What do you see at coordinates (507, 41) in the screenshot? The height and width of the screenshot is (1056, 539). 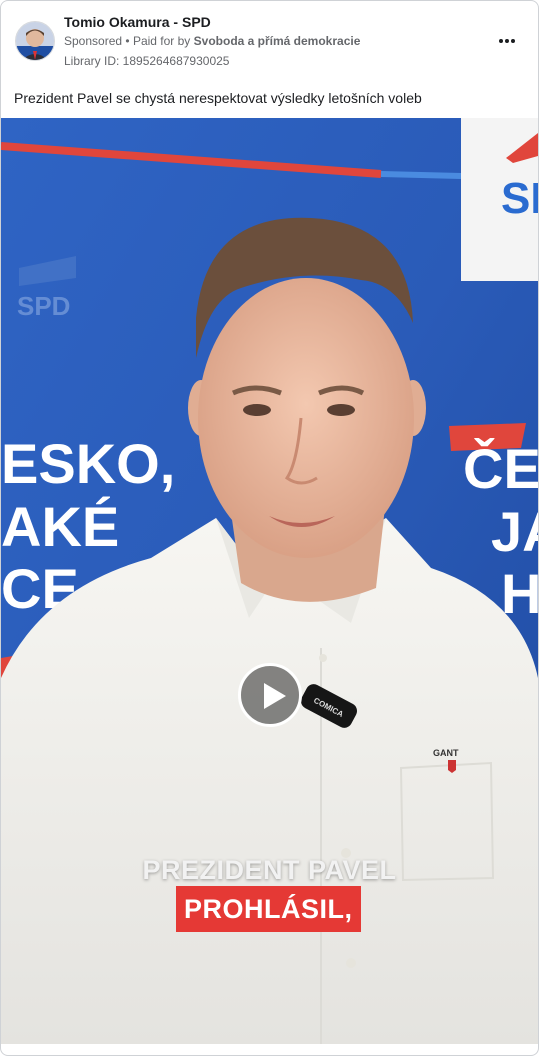 I see `more-options-button` at bounding box center [507, 41].